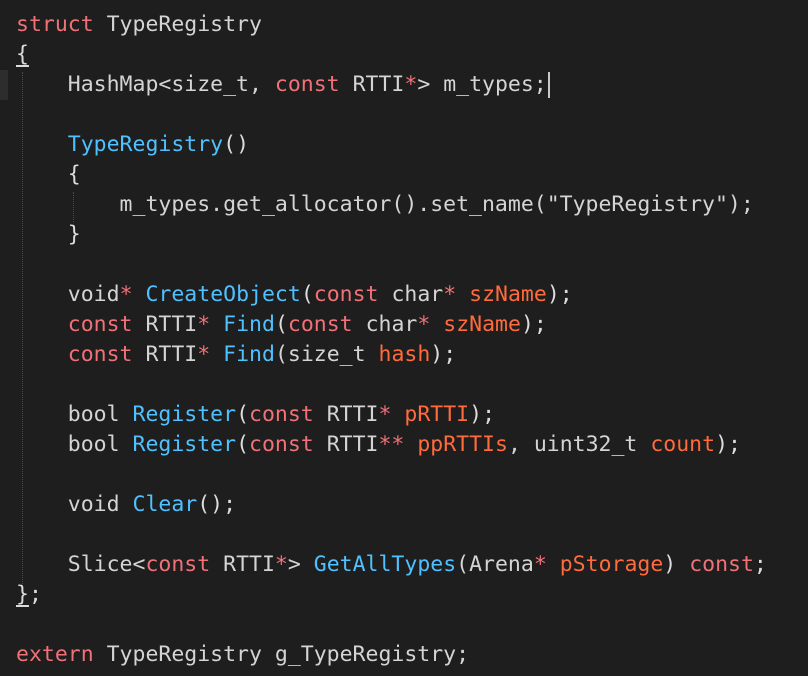  I want to click on code-line: const RTTI* Find(size_t hash);, so click(236, 355).